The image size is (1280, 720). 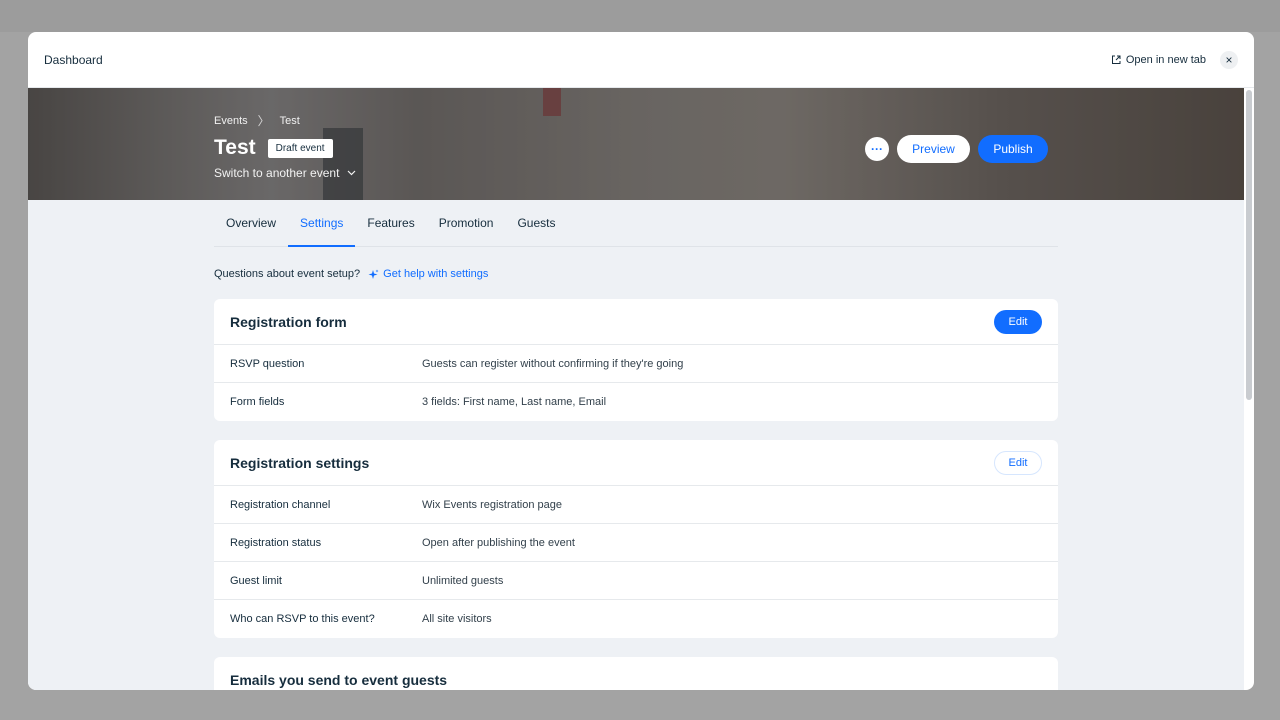 I want to click on row-label: Registration channel, so click(x=280, y=504).